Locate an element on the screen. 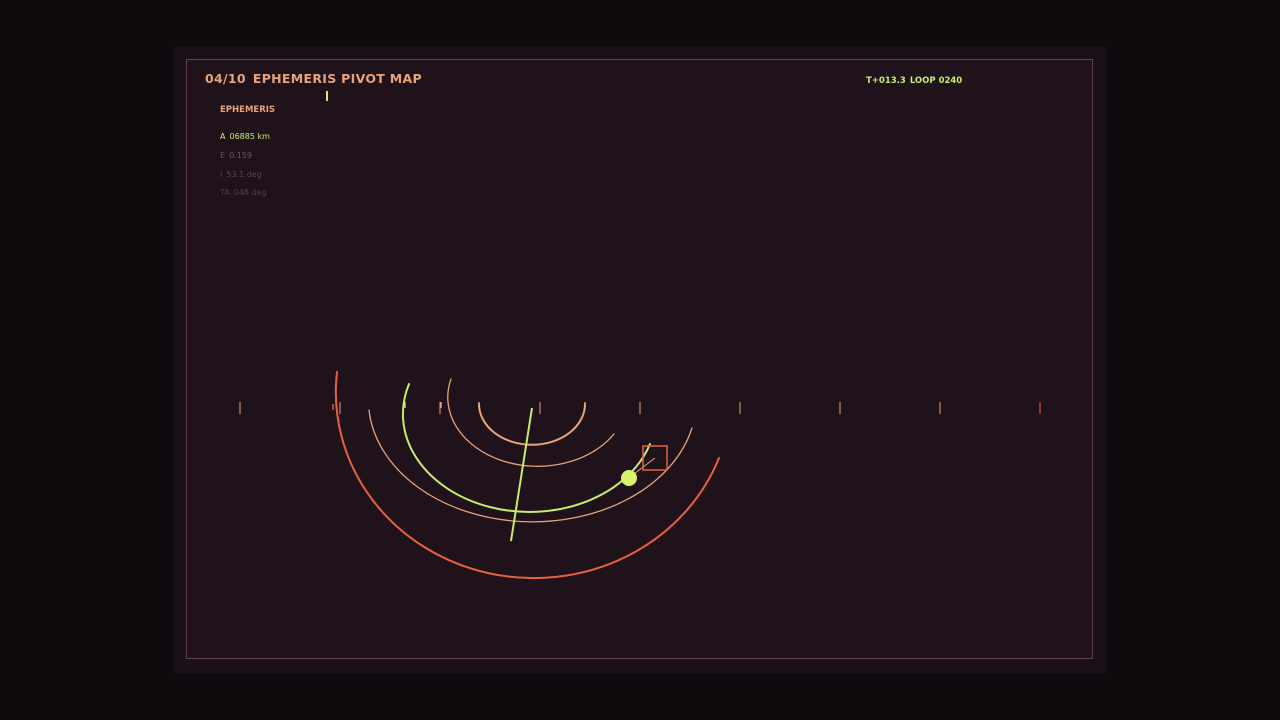 The image size is (1280, 720). orbit-rings is located at coordinates (527, 475).